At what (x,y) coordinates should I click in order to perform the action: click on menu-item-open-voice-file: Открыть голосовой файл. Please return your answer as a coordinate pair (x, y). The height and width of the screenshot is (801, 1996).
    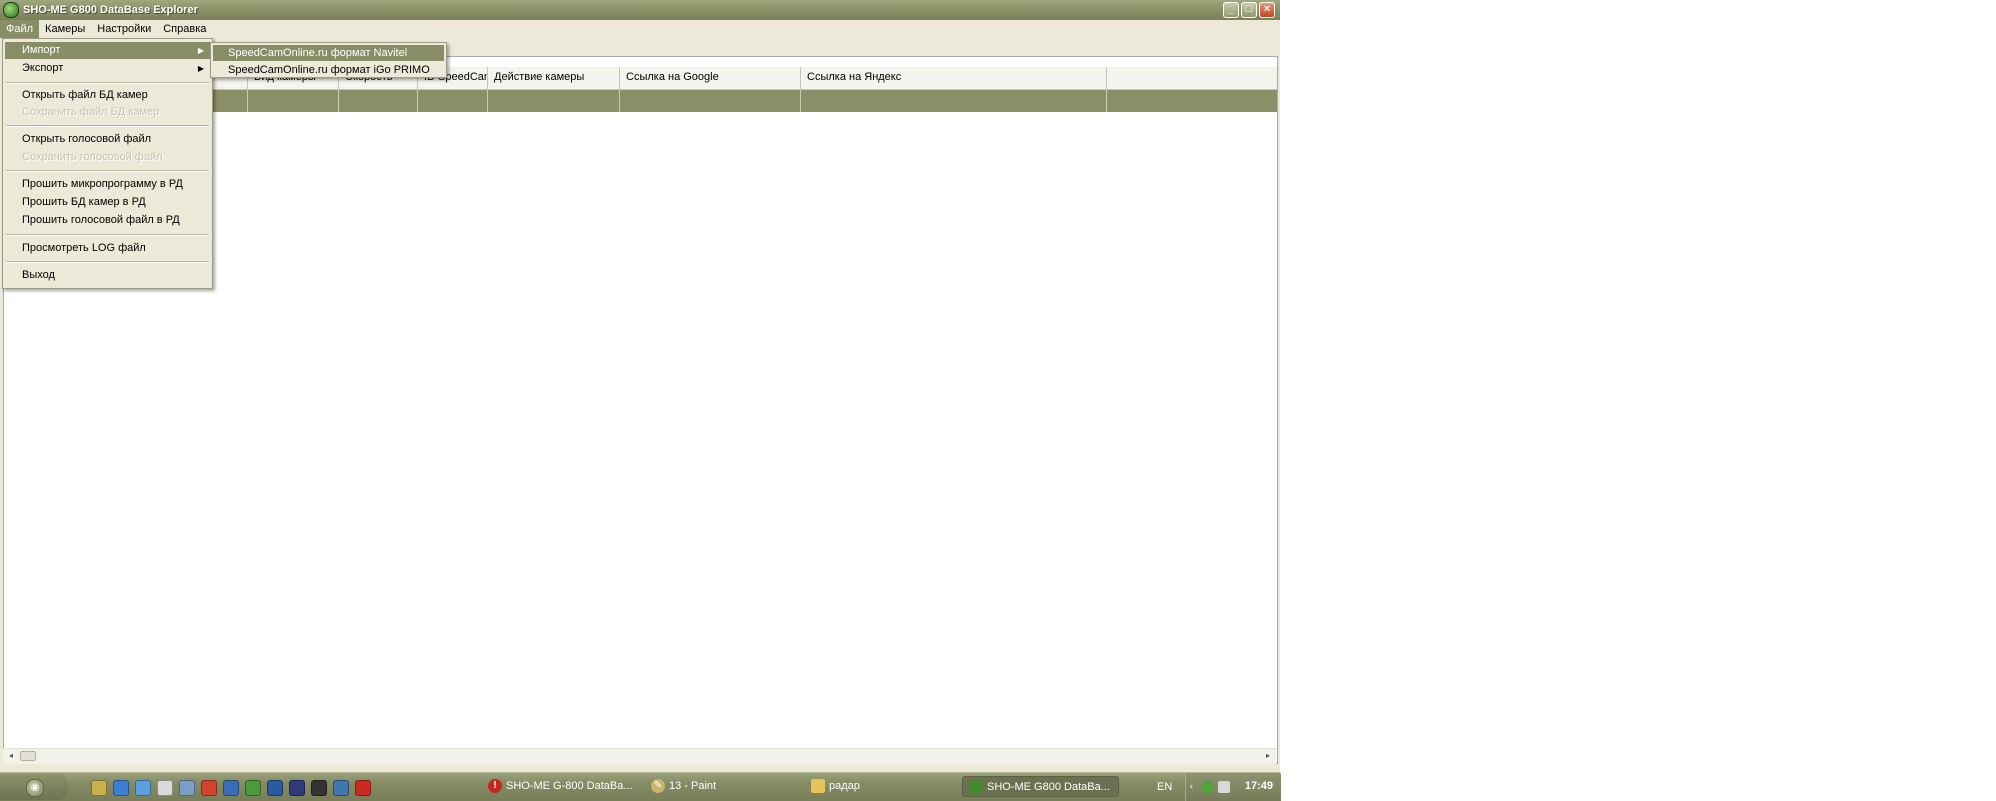
    Looking at the image, I should click on (107, 139).